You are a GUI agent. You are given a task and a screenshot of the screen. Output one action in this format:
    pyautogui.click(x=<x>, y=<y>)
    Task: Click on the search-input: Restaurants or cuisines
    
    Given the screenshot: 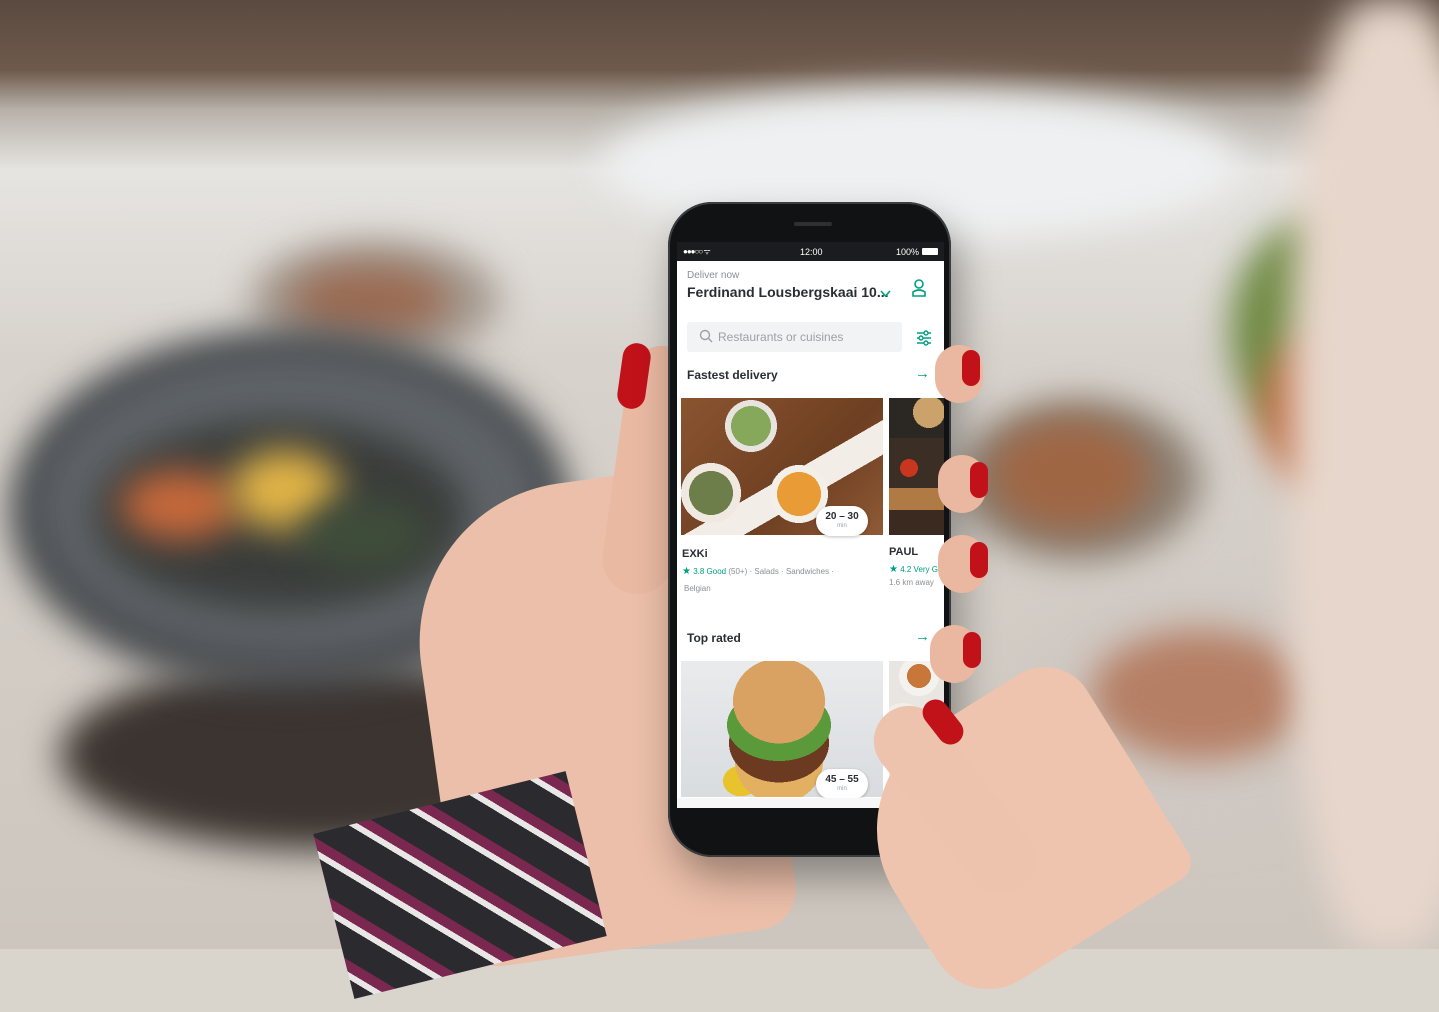 What is the action you would take?
    pyautogui.click(x=794, y=337)
    